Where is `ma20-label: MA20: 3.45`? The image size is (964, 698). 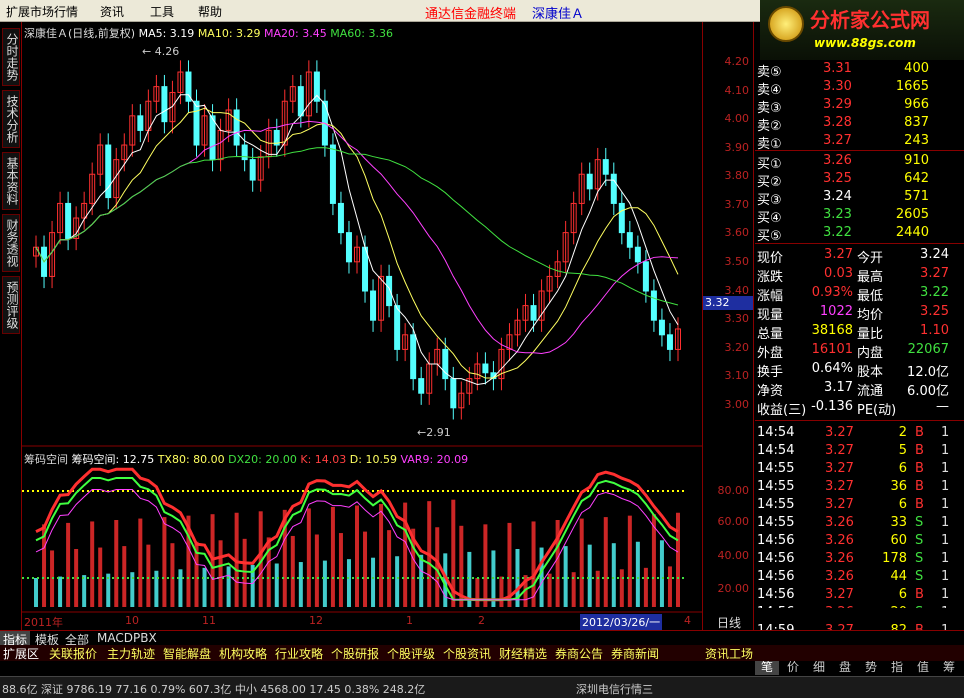 ma20-label: MA20: 3.45 is located at coordinates (295, 33).